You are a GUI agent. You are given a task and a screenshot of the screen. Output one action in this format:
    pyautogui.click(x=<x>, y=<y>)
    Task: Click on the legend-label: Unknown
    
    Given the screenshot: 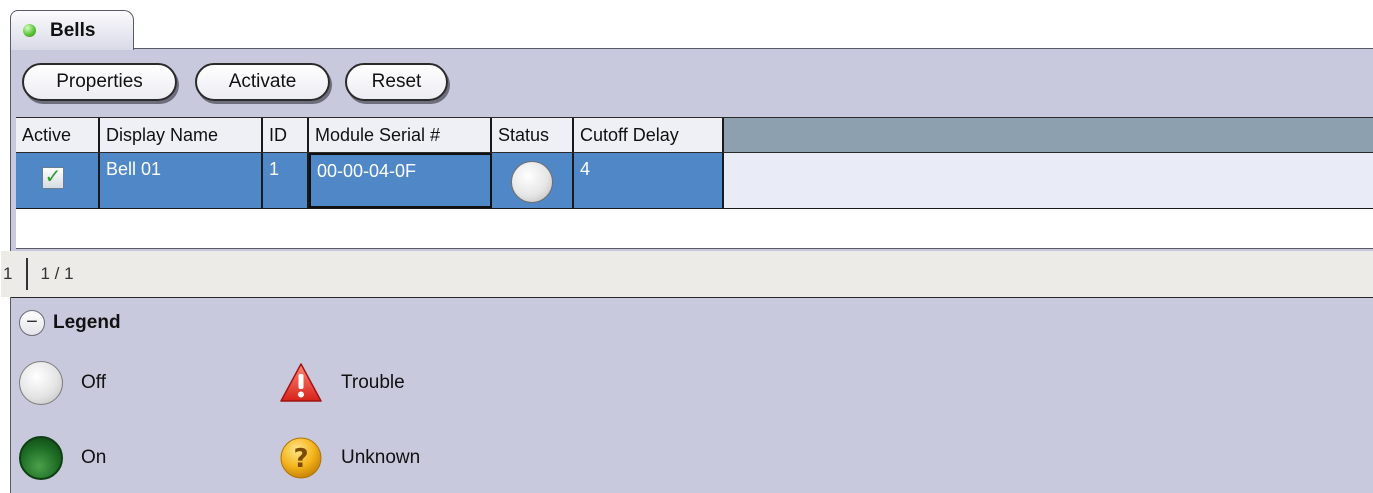 What is the action you would take?
    pyautogui.click(x=381, y=457)
    